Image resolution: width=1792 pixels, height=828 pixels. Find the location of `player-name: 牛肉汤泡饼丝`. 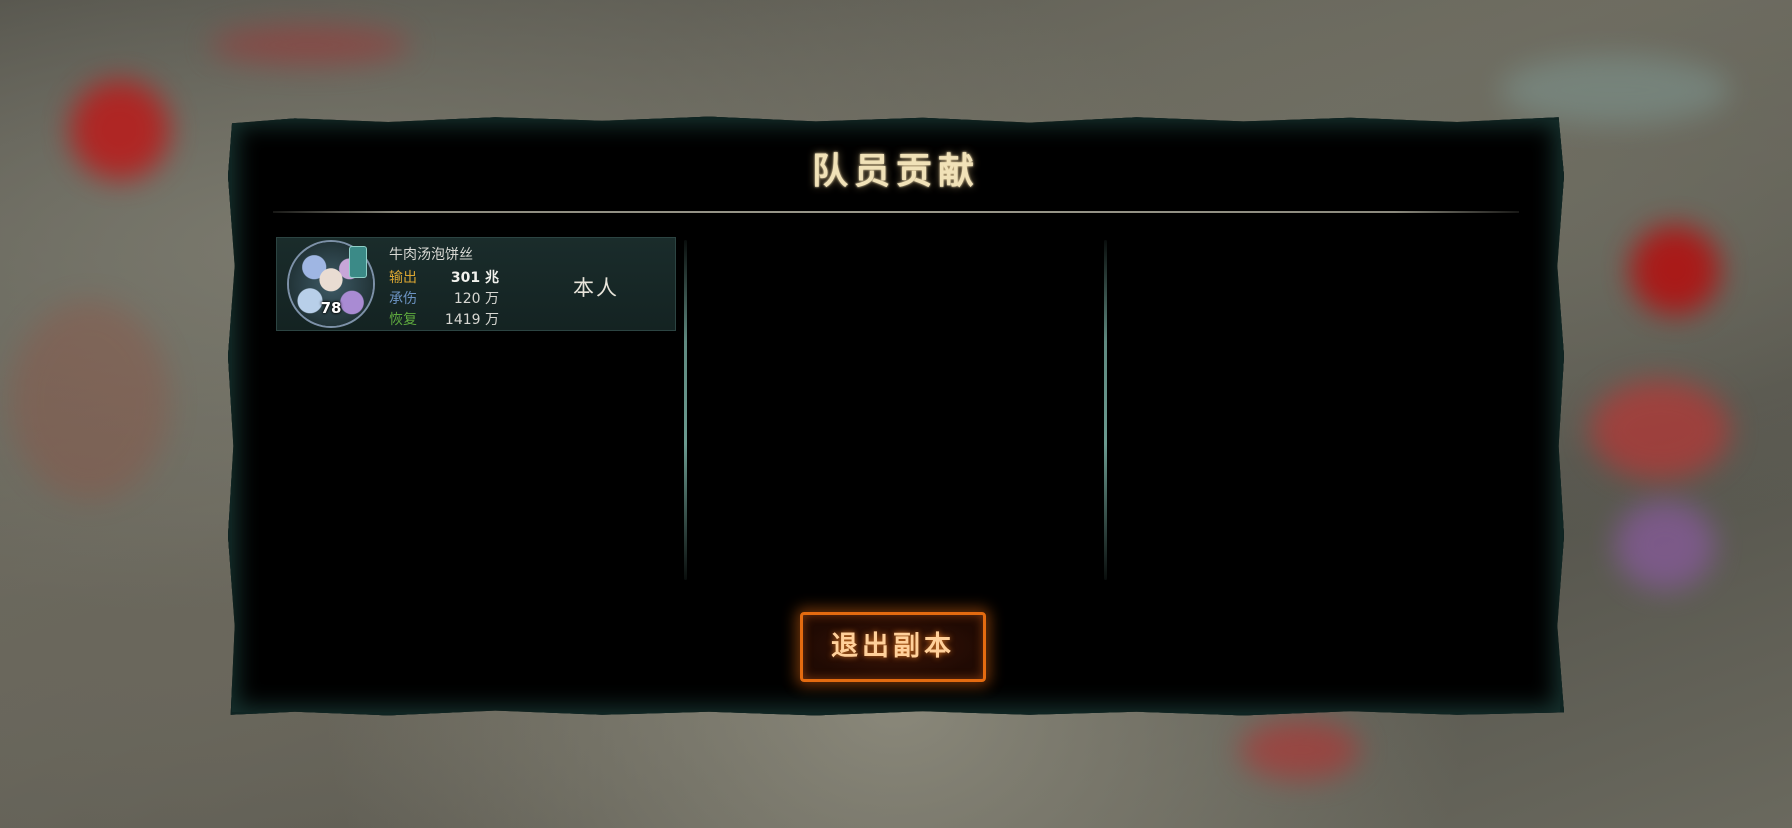

player-name: 牛肉汤泡饼丝 is located at coordinates (431, 255).